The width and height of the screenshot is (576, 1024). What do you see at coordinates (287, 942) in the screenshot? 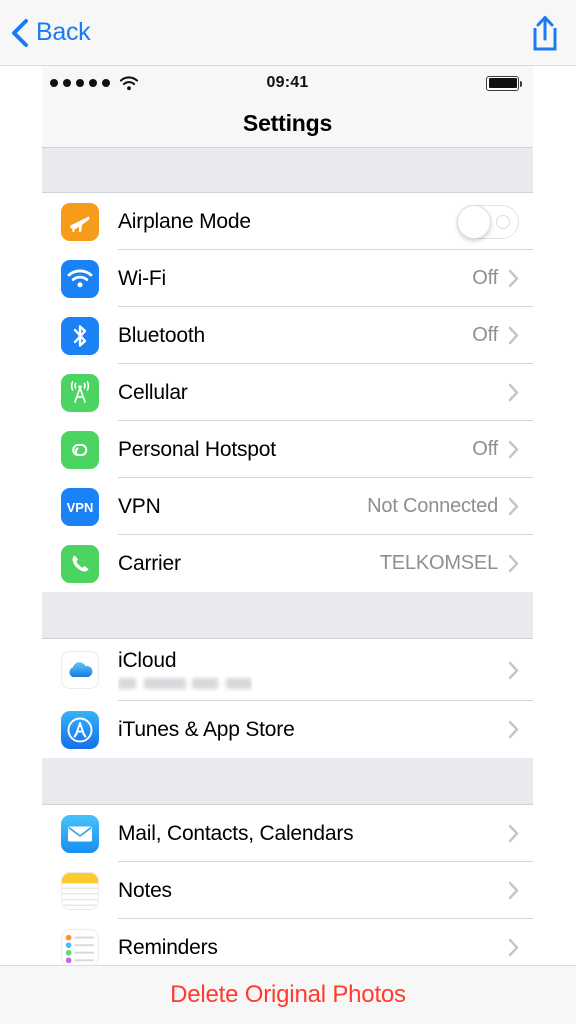
I see `settings-row-reminders: Reminders` at bounding box center [287, 942].